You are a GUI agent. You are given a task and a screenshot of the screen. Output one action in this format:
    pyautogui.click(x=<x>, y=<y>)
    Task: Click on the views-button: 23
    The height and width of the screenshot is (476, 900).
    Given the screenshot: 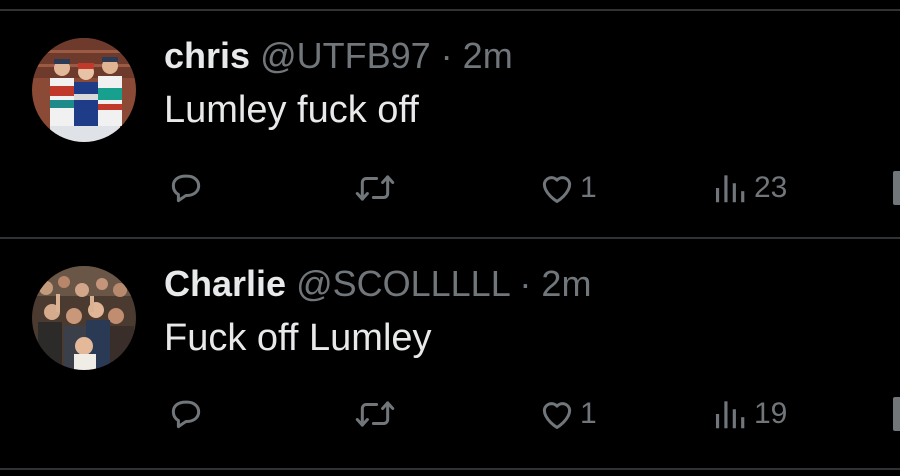 What is the action you would take?
    pyautogui.click(x=749, y=188)
    